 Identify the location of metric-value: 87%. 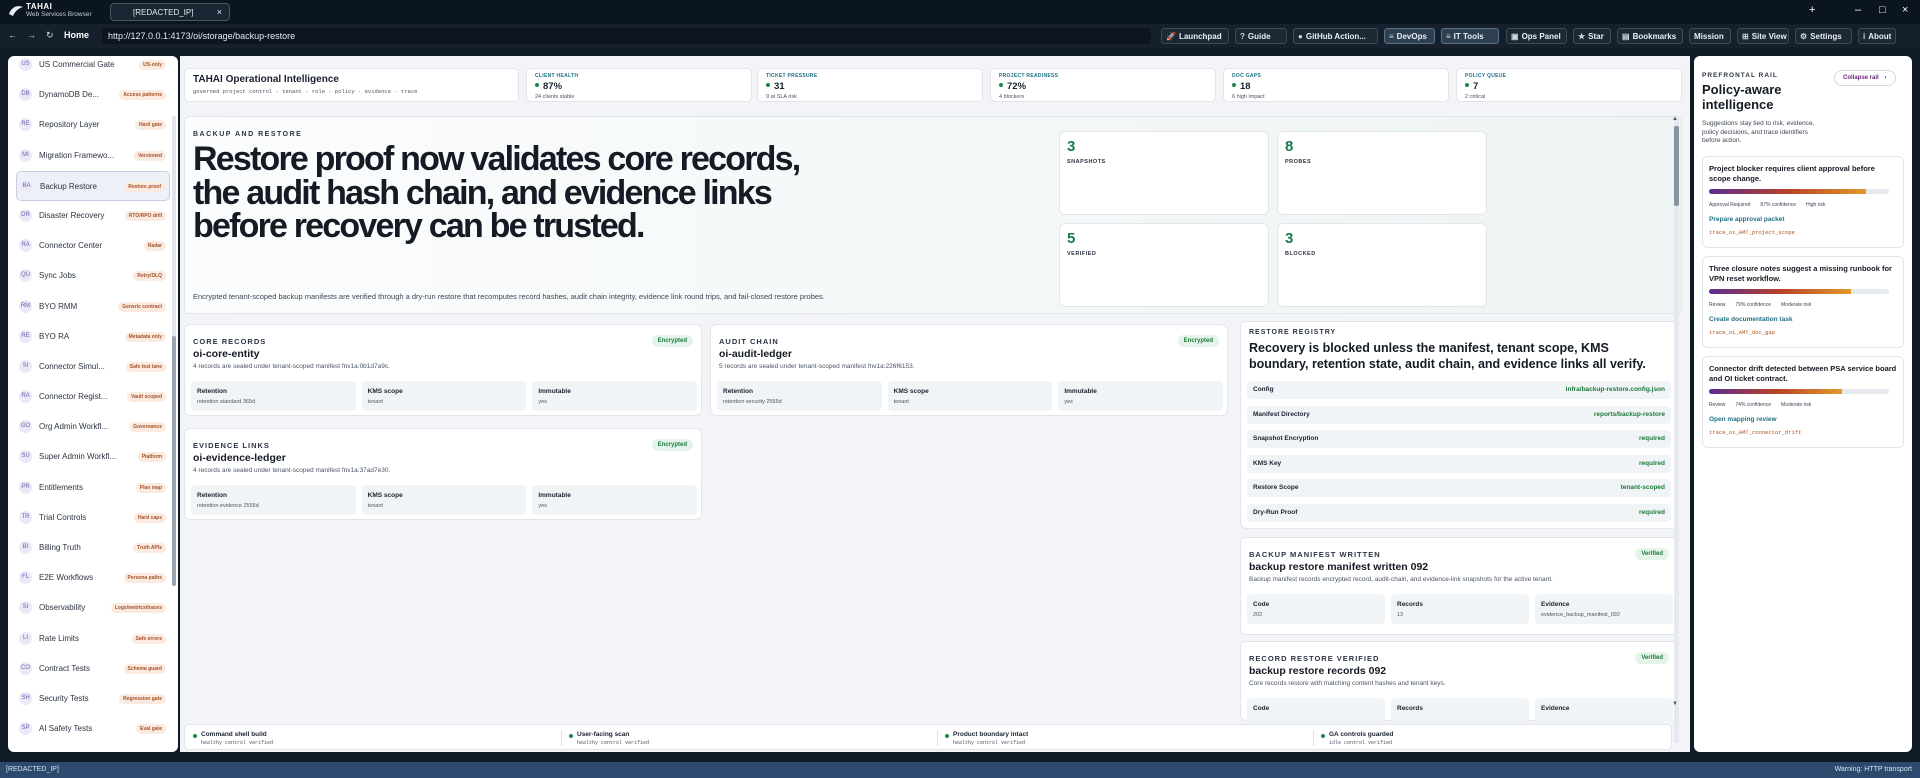
(548, 86).